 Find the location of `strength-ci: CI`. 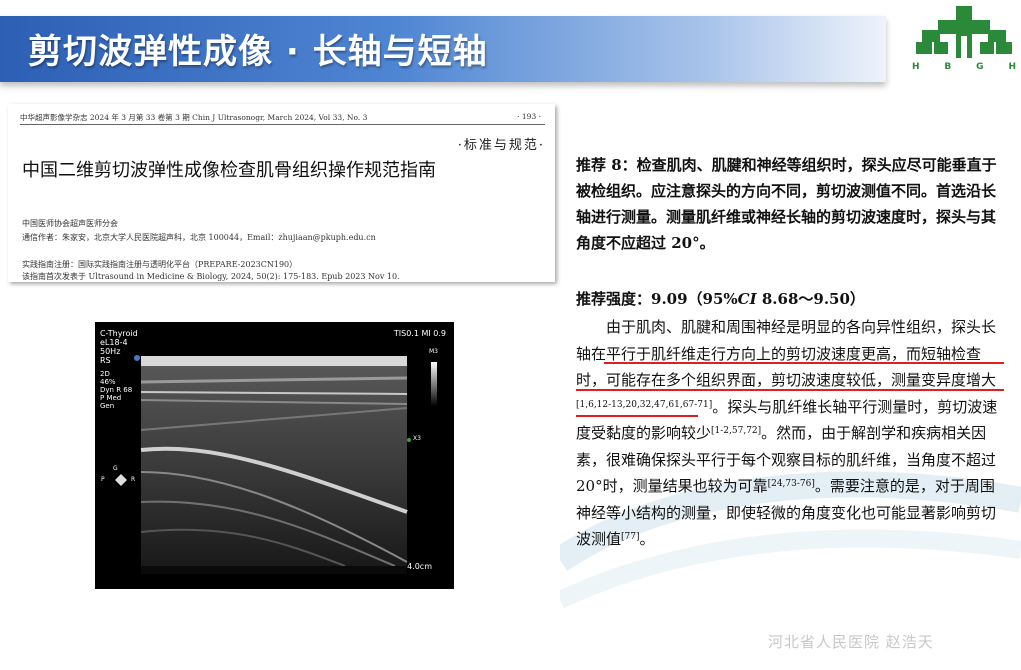

strength-ci: CI is located at coordinates (747, 299).